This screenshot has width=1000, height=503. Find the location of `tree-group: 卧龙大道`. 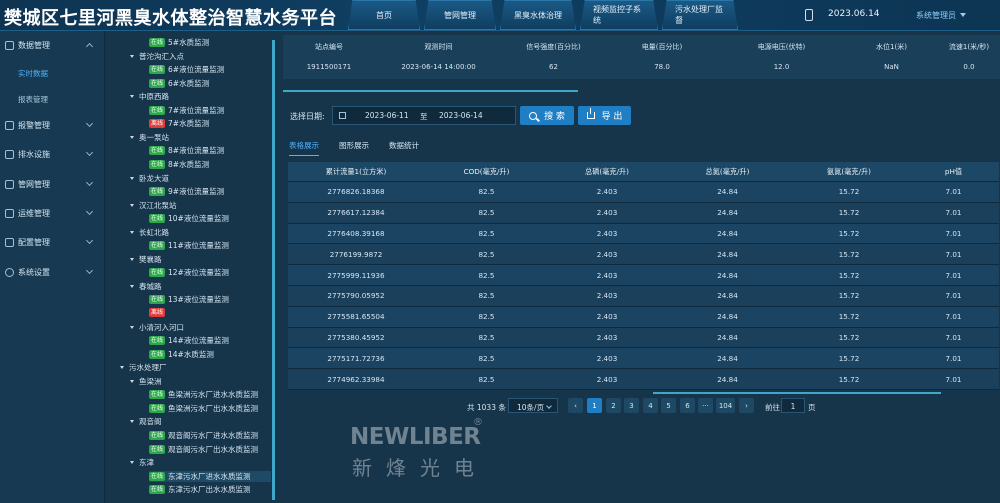

tree-group: 卧龙大道 is located at coordinates (149, 178).